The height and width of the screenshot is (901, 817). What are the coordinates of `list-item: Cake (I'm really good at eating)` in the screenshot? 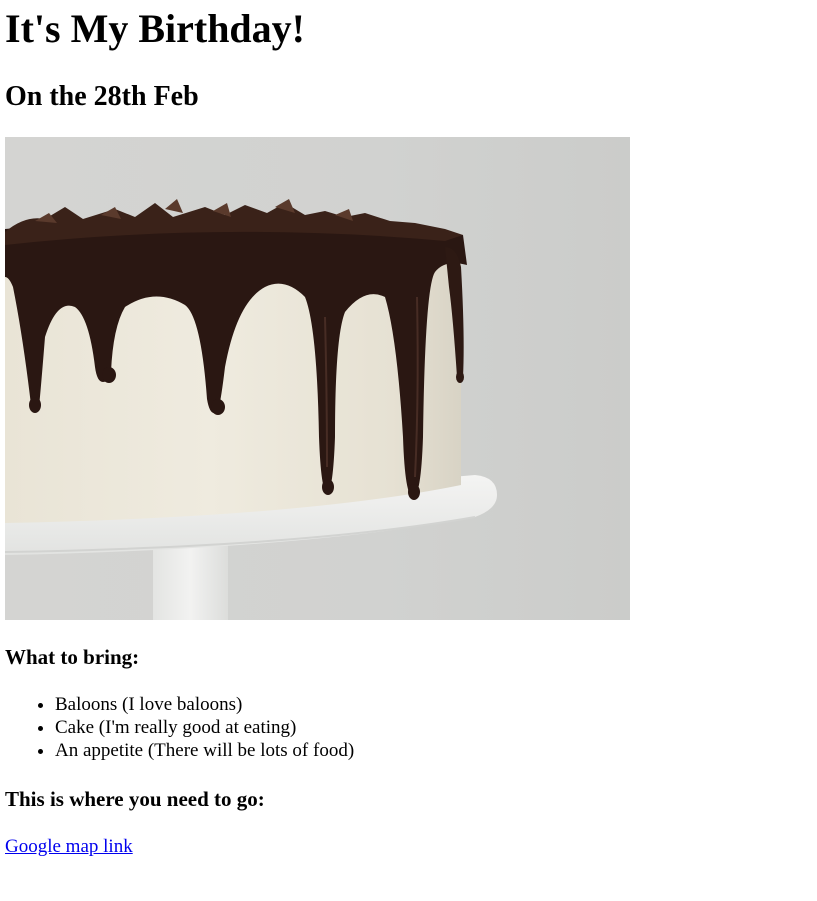 It's located at (436, 727).